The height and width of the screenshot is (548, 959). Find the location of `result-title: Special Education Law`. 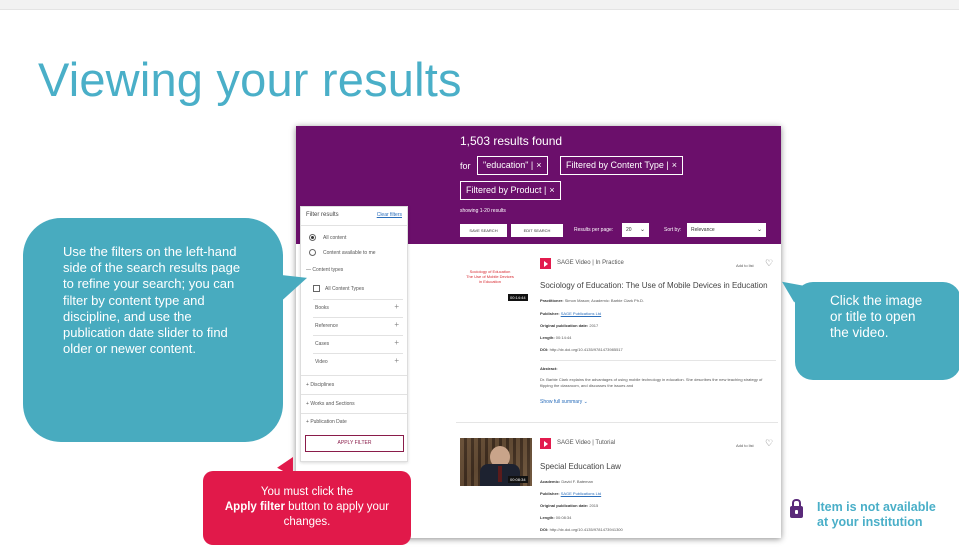

result-title: Special Education Law is located at coordinates (580, 466).